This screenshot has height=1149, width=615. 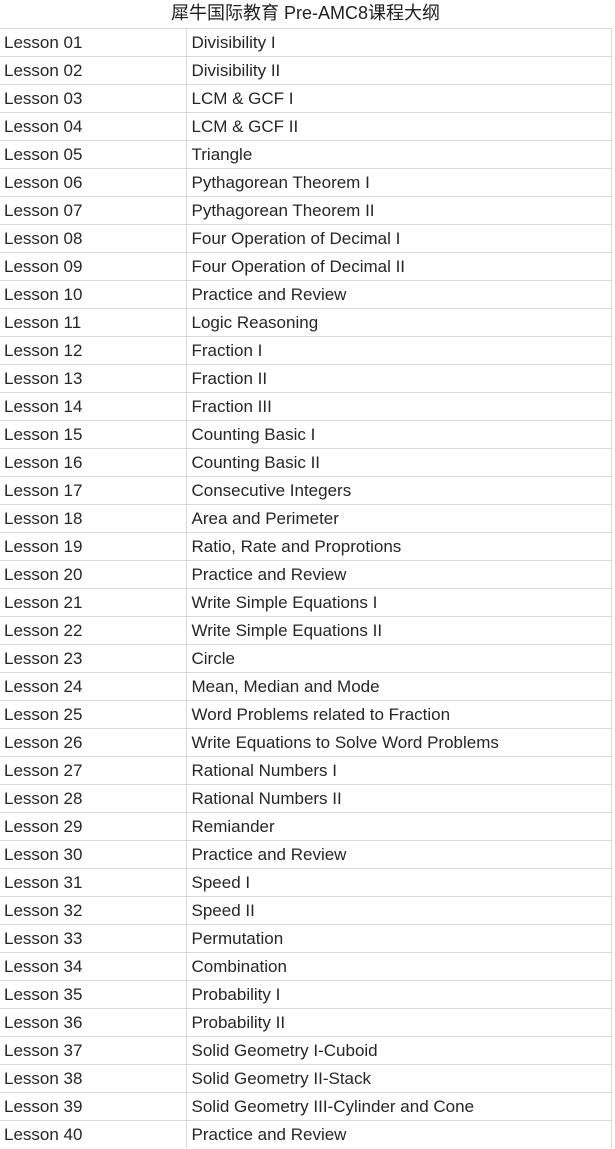 I want to click on lesson-topic-cell: Combination, so click(x=399, y=966).